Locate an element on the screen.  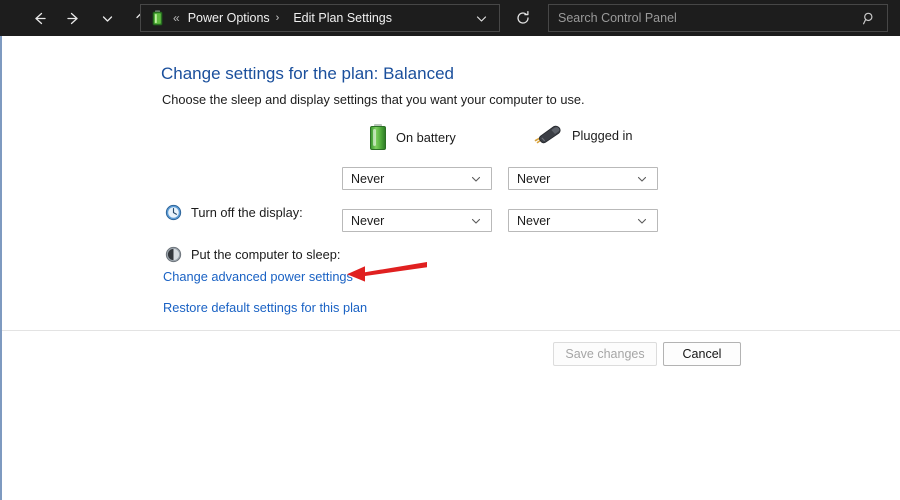
row-label-text: Put the computer to sleep: is located at coordinates (266, 254).